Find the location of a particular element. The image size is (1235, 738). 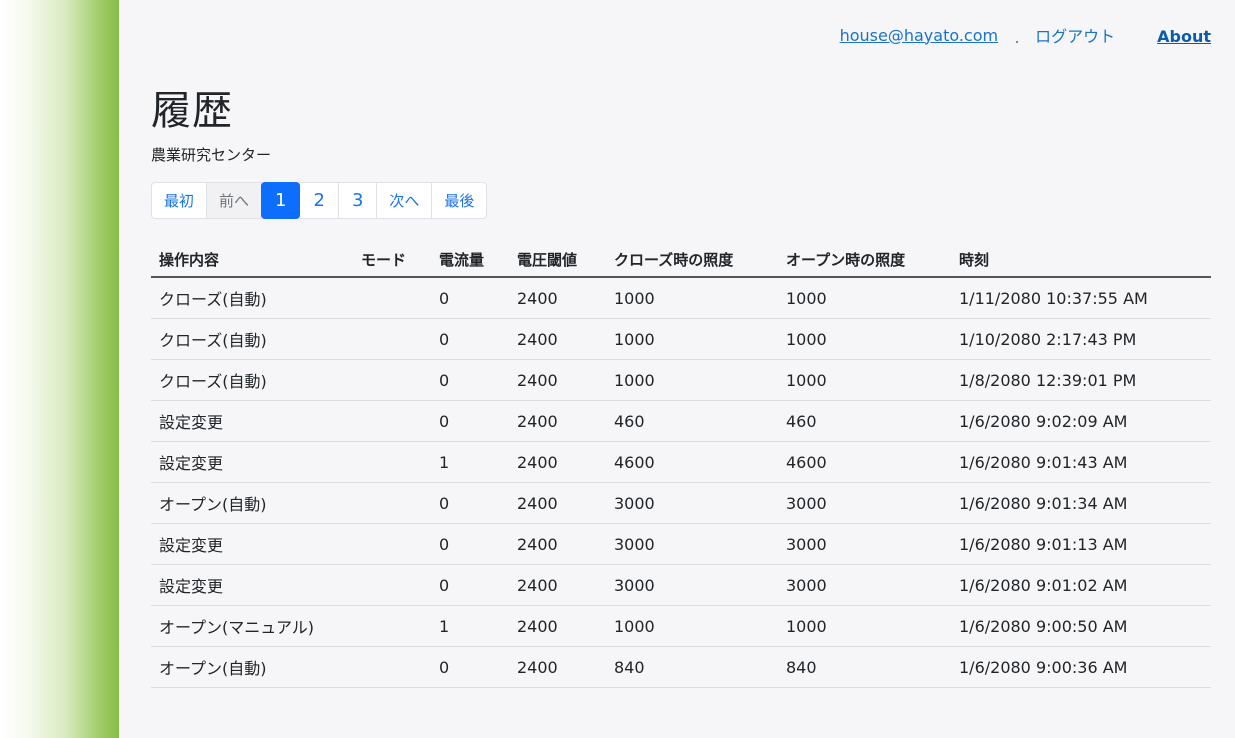

cell-open-lux: 460 is located at coordinates (864, 421).